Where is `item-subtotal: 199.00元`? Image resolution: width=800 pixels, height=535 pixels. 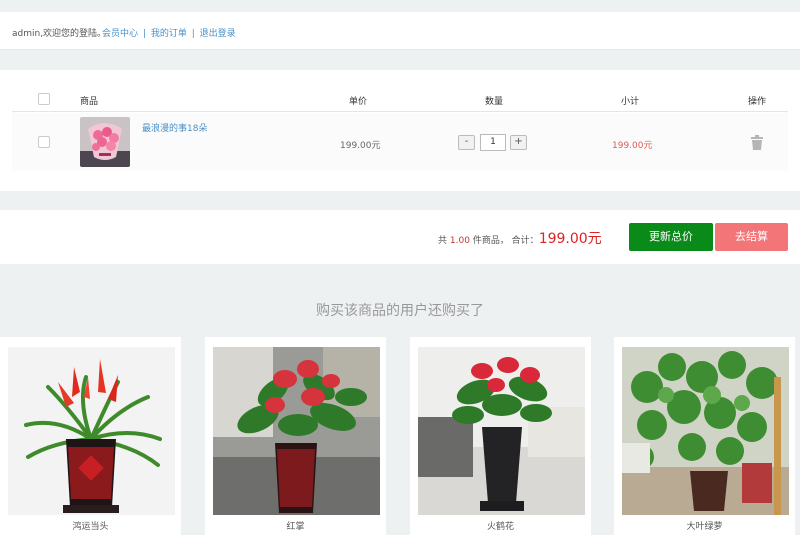 item-subtotal: 199.00元 is located at coordinates (632, 146).